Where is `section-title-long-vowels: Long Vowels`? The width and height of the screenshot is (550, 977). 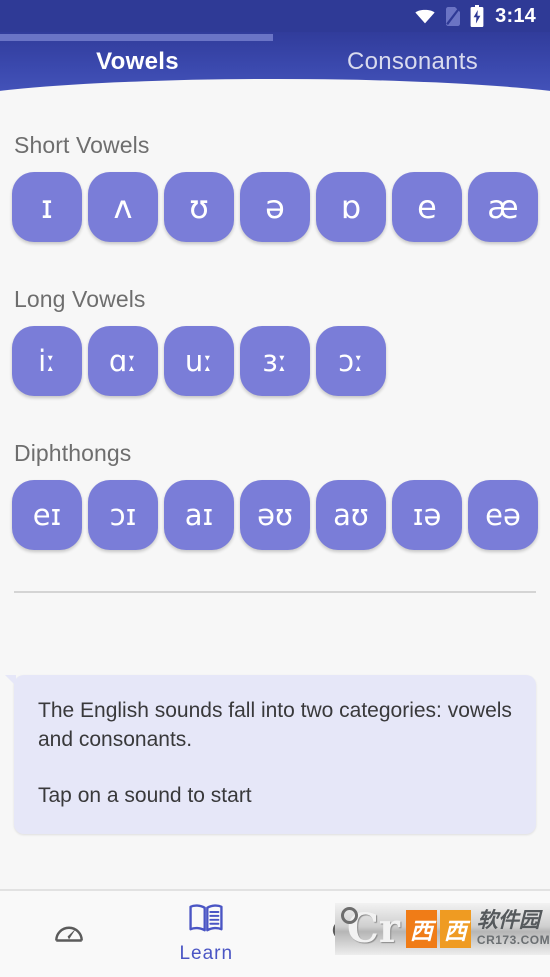 section-title-long-vowels: Long Vowels is located at coordinates (80, 299).